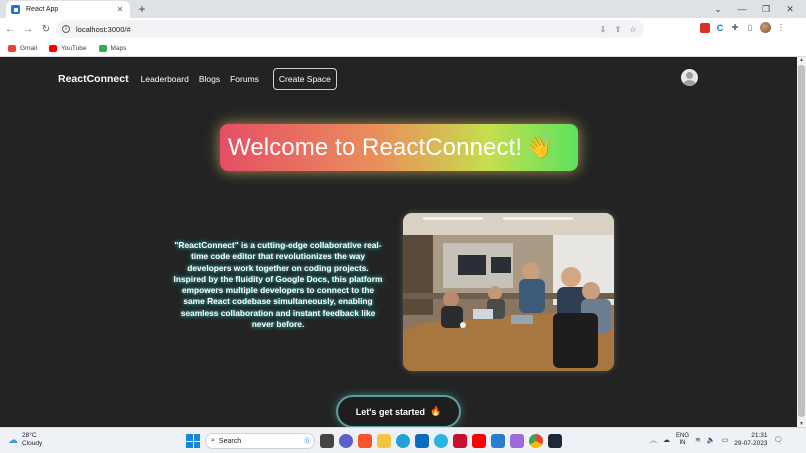 Image resolution: width=806 pixels, height=453 pixels. Describe the element at coordinates (375, 147) in the screenshot. I see `hero-title: Welcome to ReactConnect!` at that location.